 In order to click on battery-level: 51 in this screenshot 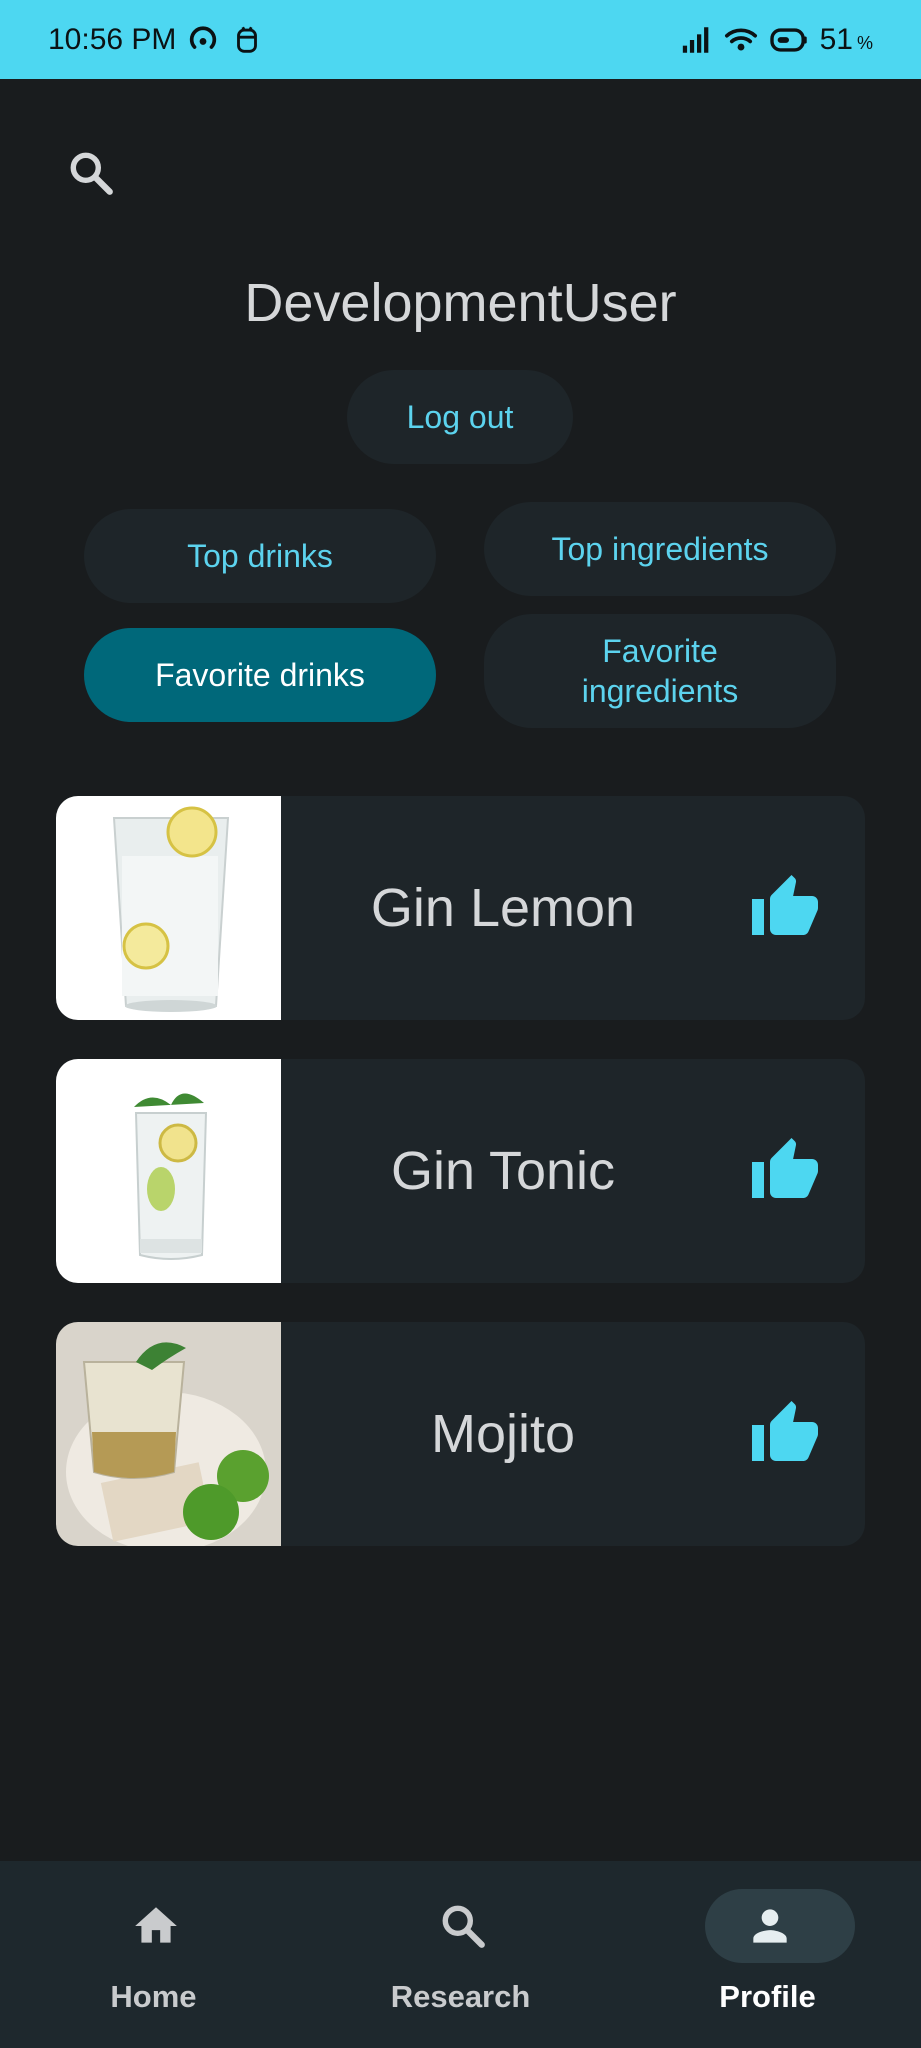, I will do `click(836, 39)`.